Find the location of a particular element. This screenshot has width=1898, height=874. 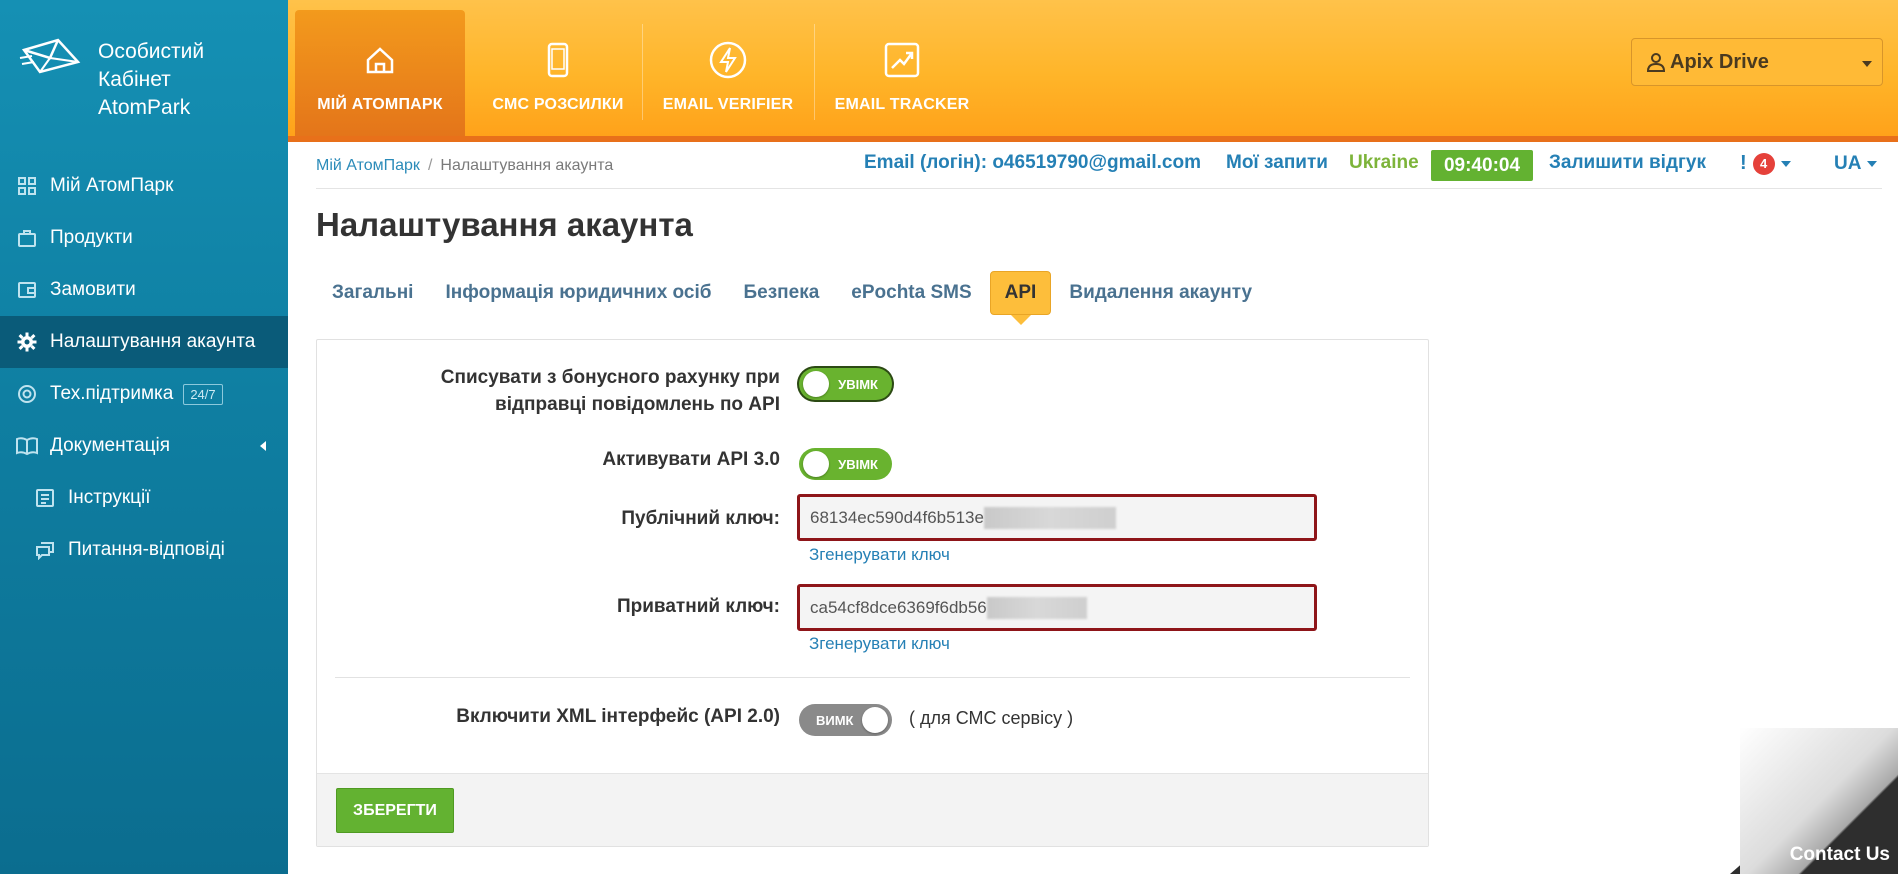

top-tab-my-atompark: МІЙ АТОМПАРК is located at coordinates (380, 73).